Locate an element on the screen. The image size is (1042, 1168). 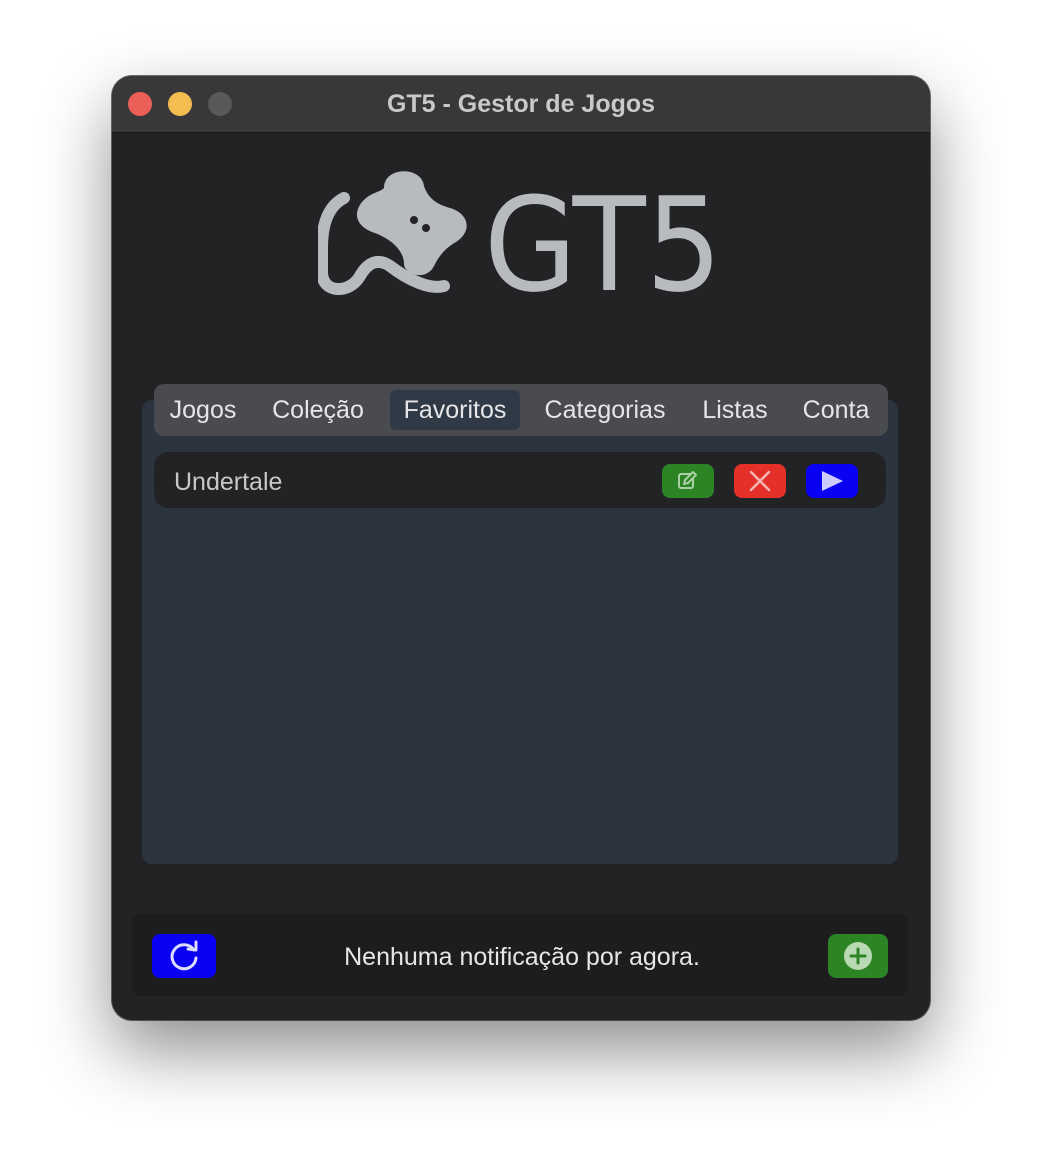
tab-jogos: Jogos is located at coordinates (203, 410).